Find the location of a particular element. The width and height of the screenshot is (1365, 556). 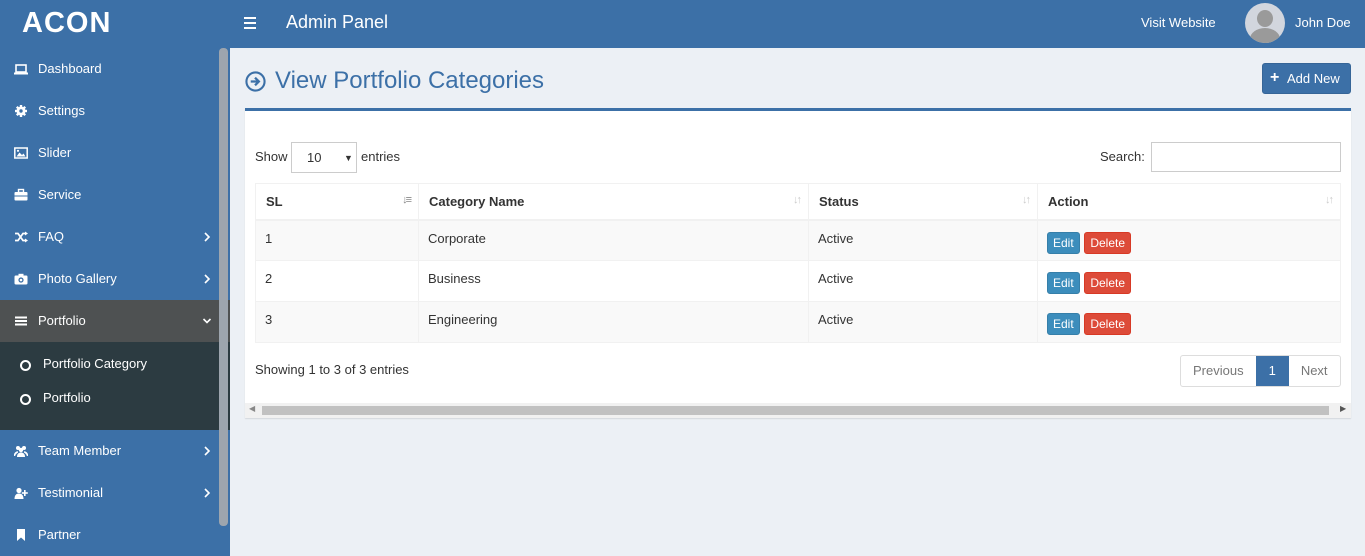

bars-icon is located at coordinates (21, 321).